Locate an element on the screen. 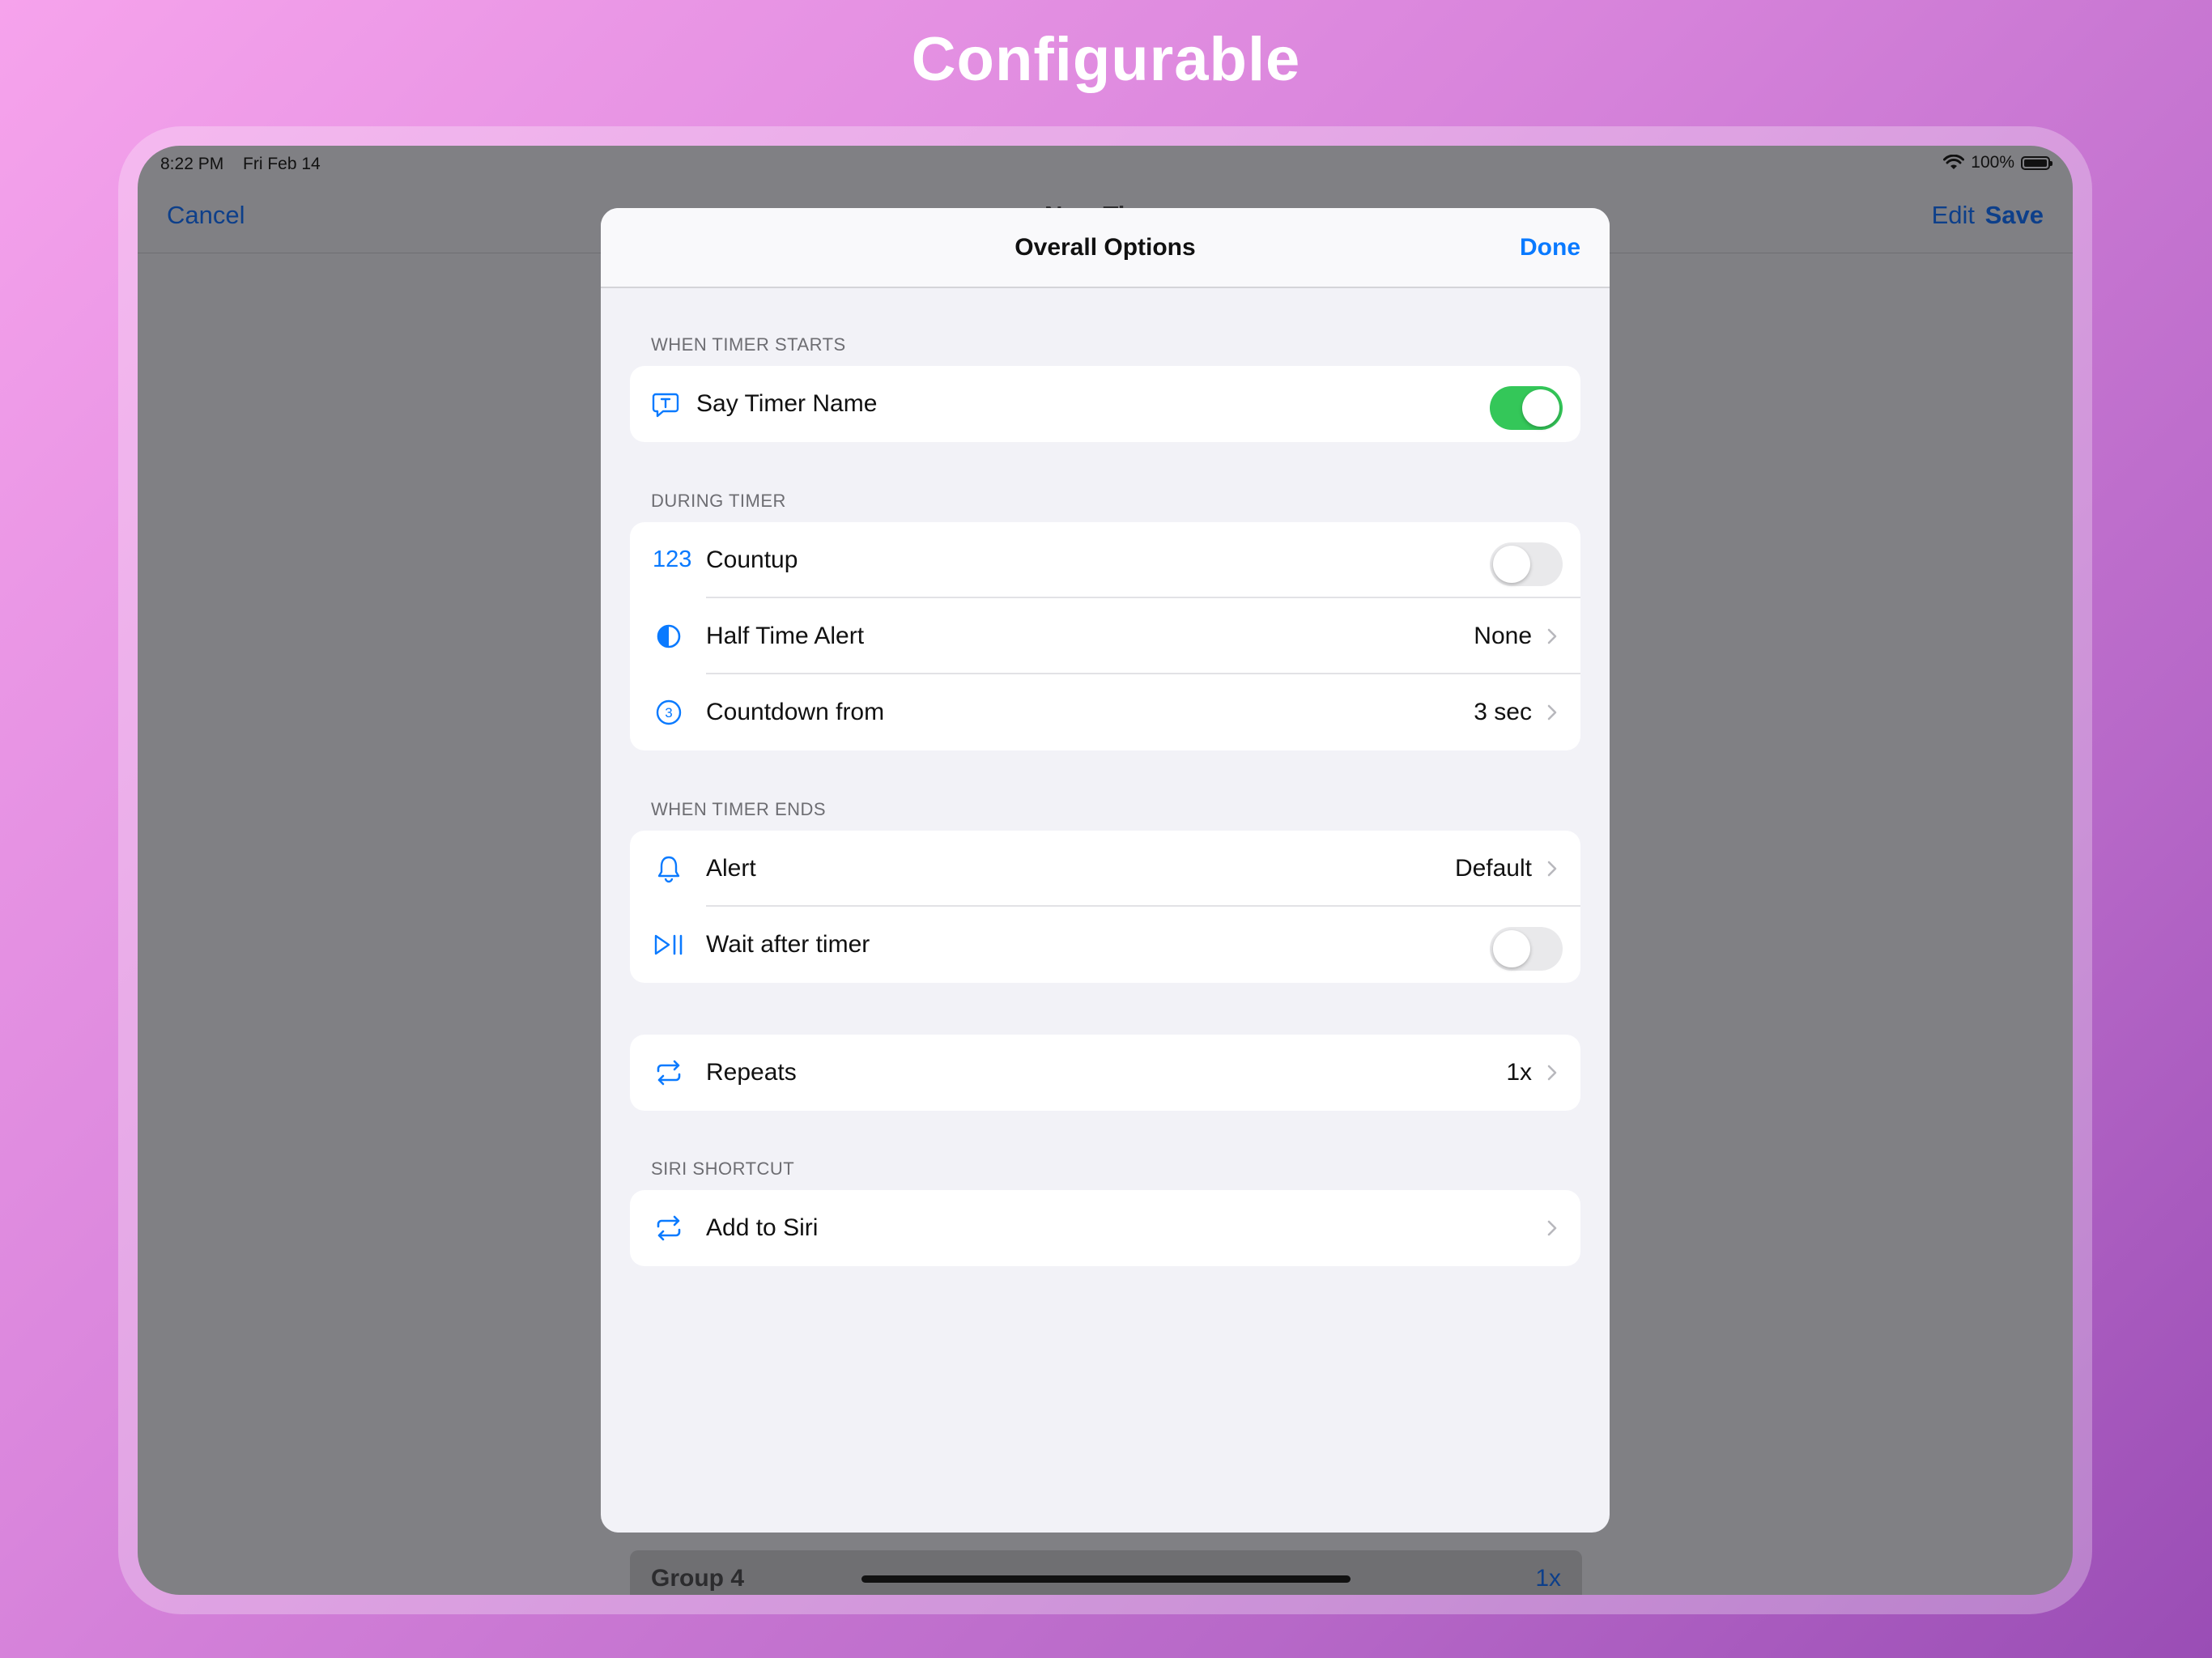 This screenshot has width=2212, height=1658. say-timer-name-label: Say Timer Name is located at coordinates (787, 403).